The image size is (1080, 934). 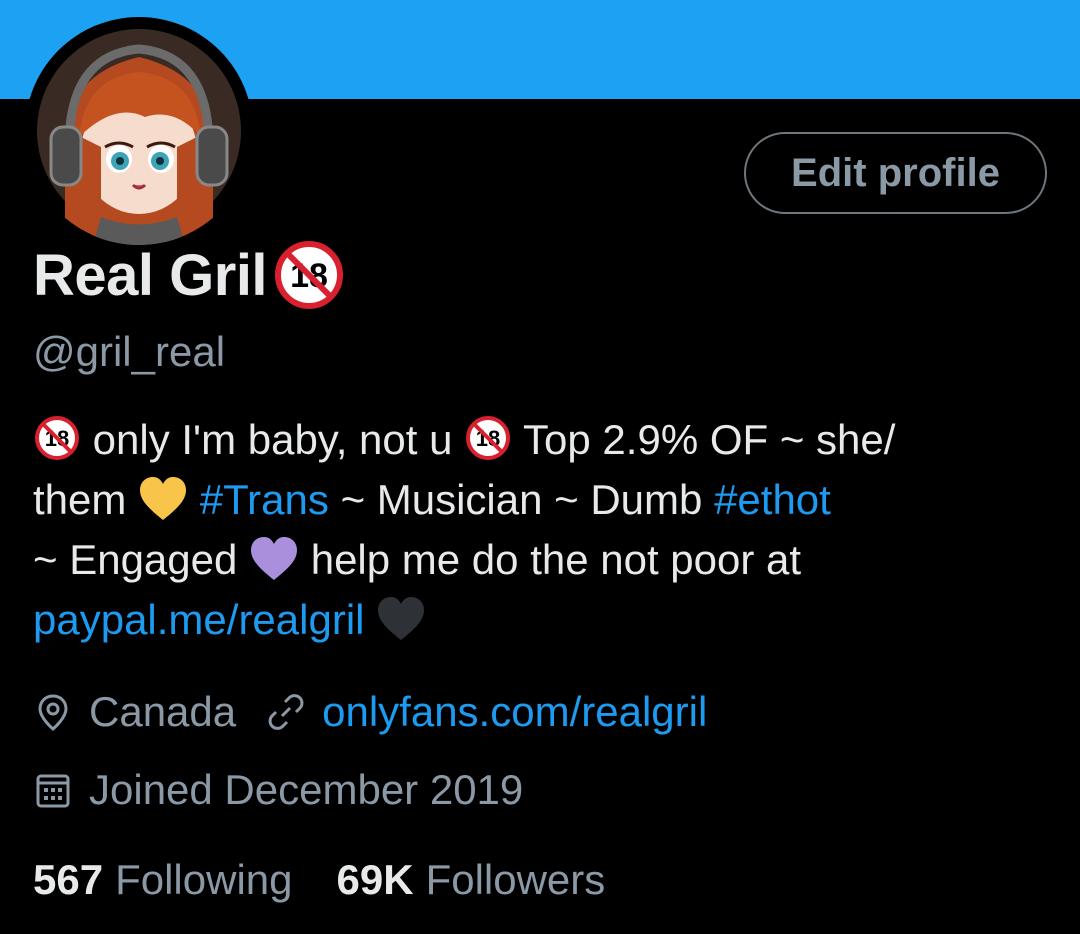 I want to click on edit-profile-button: Edit profile, so click(x=895, y=173).